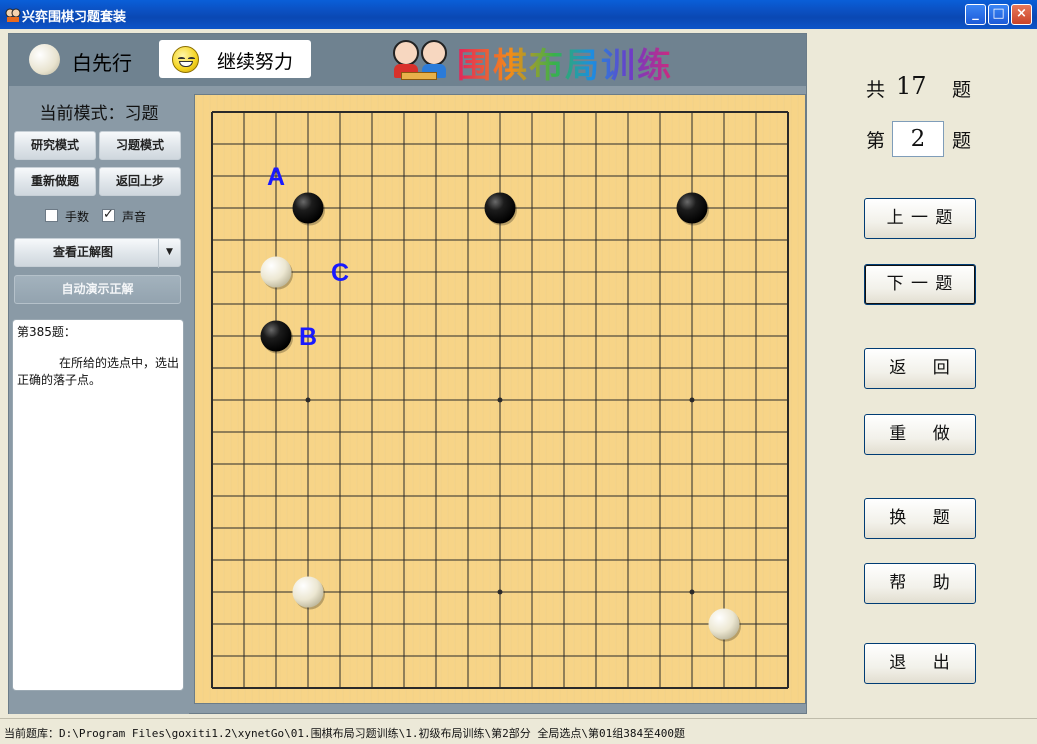 The image size is (1037, 744). Describe the element at coordinates (134, 217) in the screenshot. I see `sound-label: 声音` at that location.